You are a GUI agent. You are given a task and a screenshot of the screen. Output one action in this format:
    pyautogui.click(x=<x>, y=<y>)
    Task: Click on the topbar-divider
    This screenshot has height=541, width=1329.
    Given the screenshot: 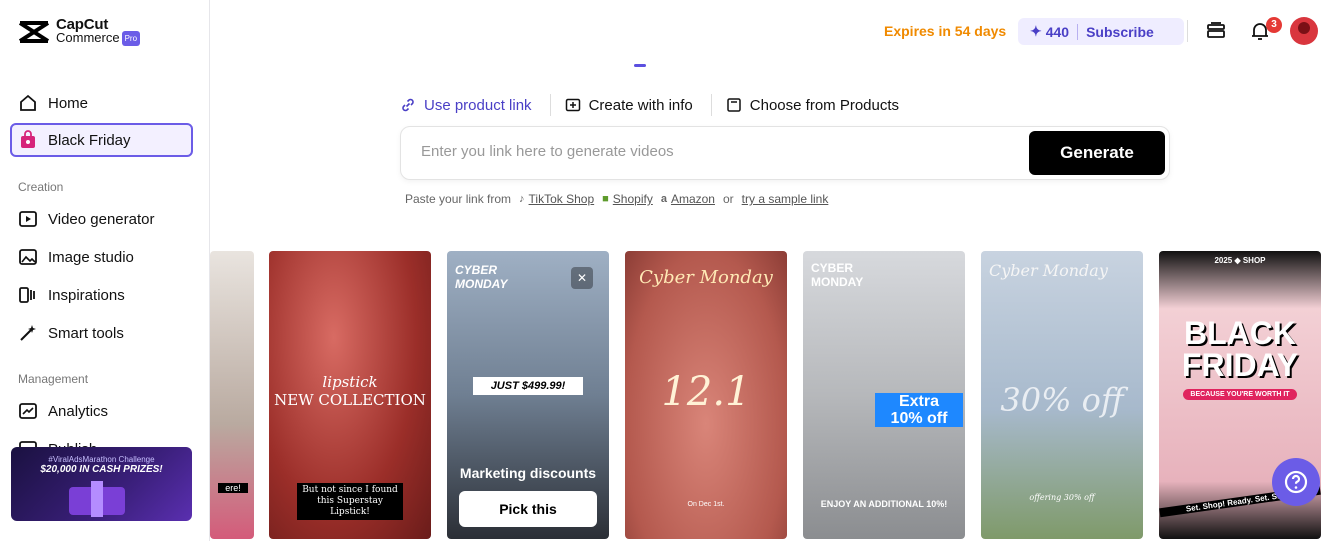 What is the action you would take?
    pyautogui.click(x=1187, y=31)
    